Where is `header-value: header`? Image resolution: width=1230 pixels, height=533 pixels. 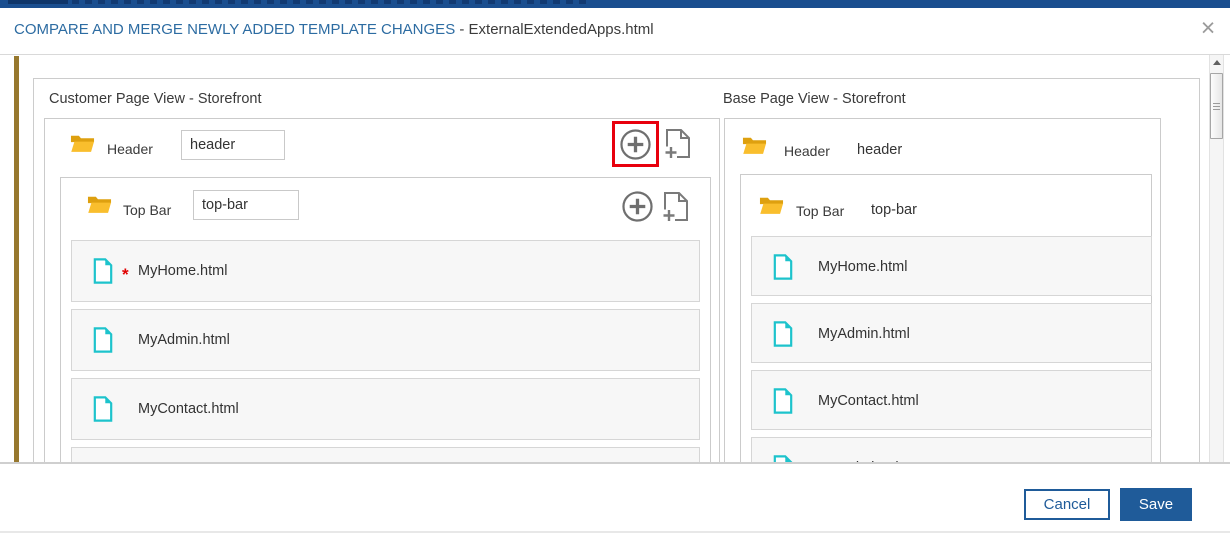
header-value: header is located at coordinates (880, 150).